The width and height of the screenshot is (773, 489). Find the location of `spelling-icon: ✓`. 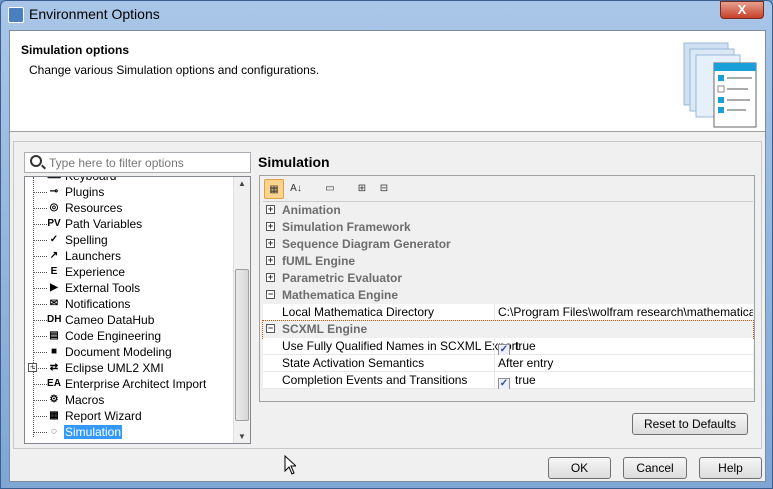

spelling-icon: ✓ is located at coordinates (54, 239).